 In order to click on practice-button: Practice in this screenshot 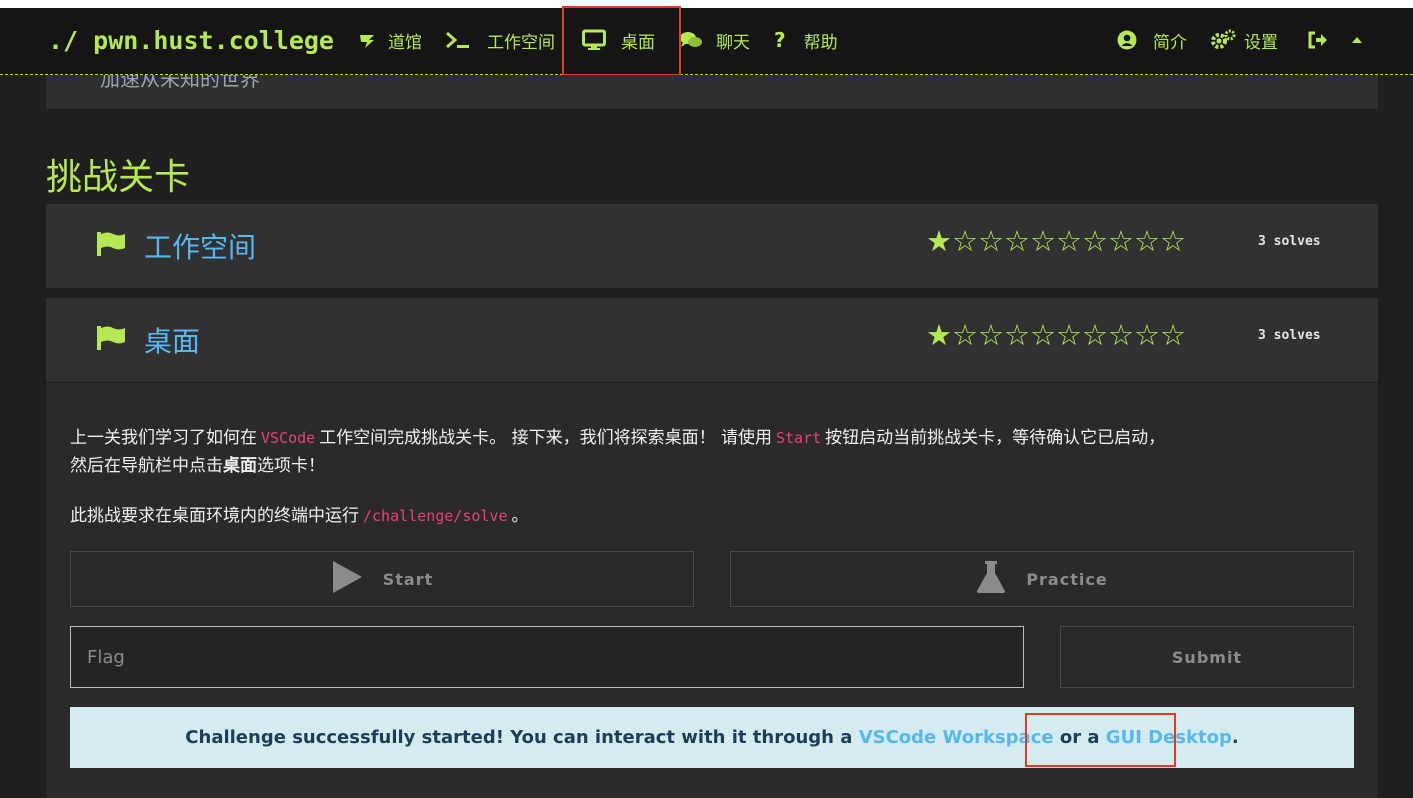, I will do `click(1042, 579)`.